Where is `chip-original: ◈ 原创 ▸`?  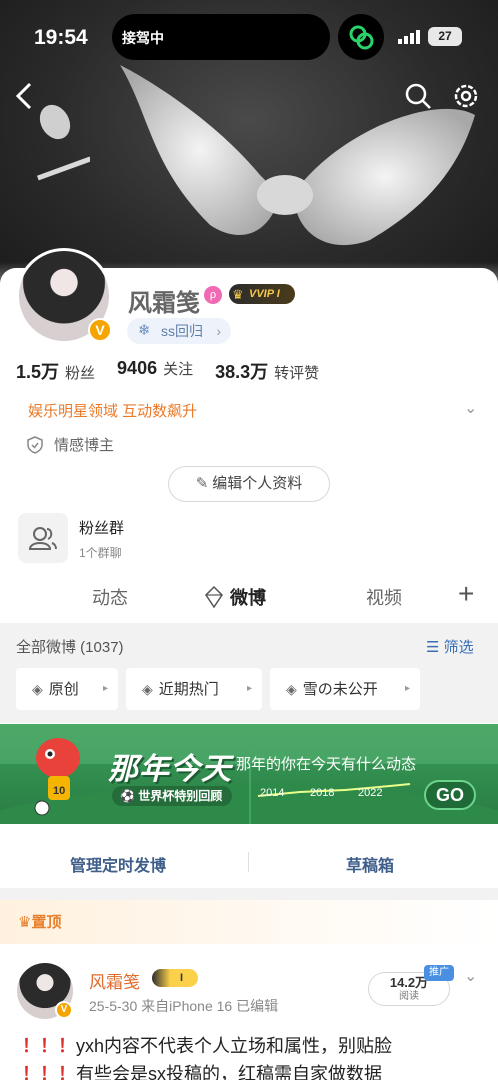
chip-original: ◈ 原创 ▸ is located at coordinates (67, 689).